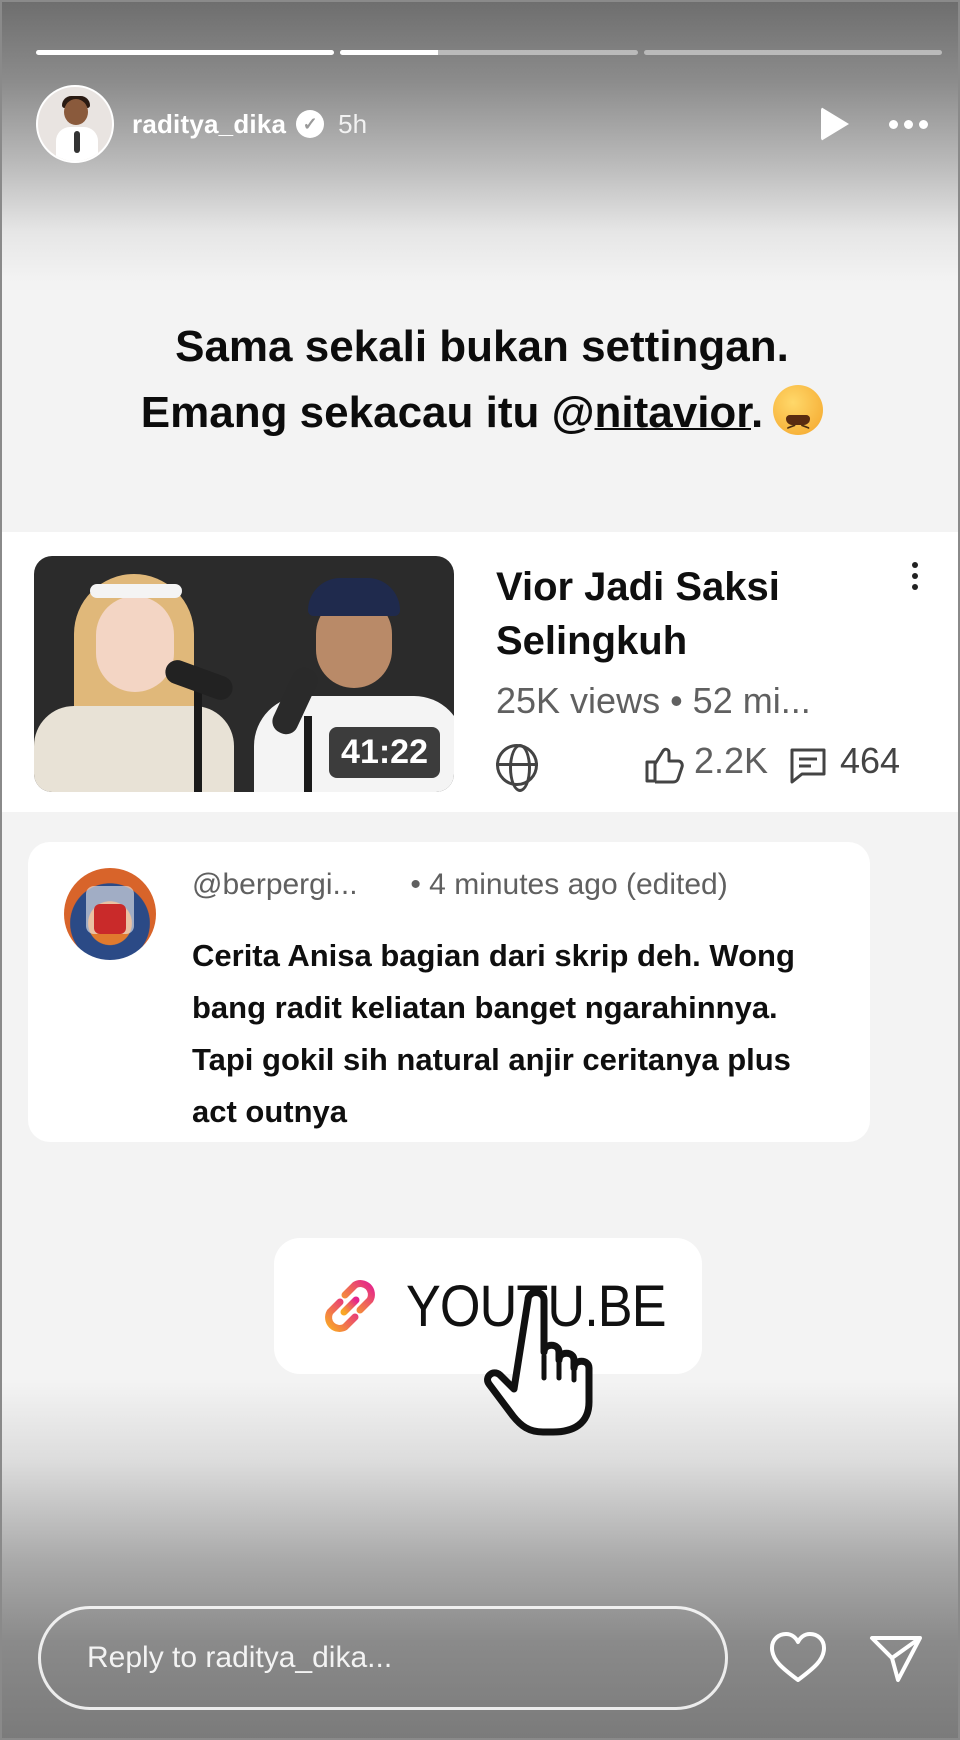 The width and height of the screenshot is (960, 1740). I want to click on comment-header: @berpergi... • 4 minutes ago (edited), so click(460, 885).